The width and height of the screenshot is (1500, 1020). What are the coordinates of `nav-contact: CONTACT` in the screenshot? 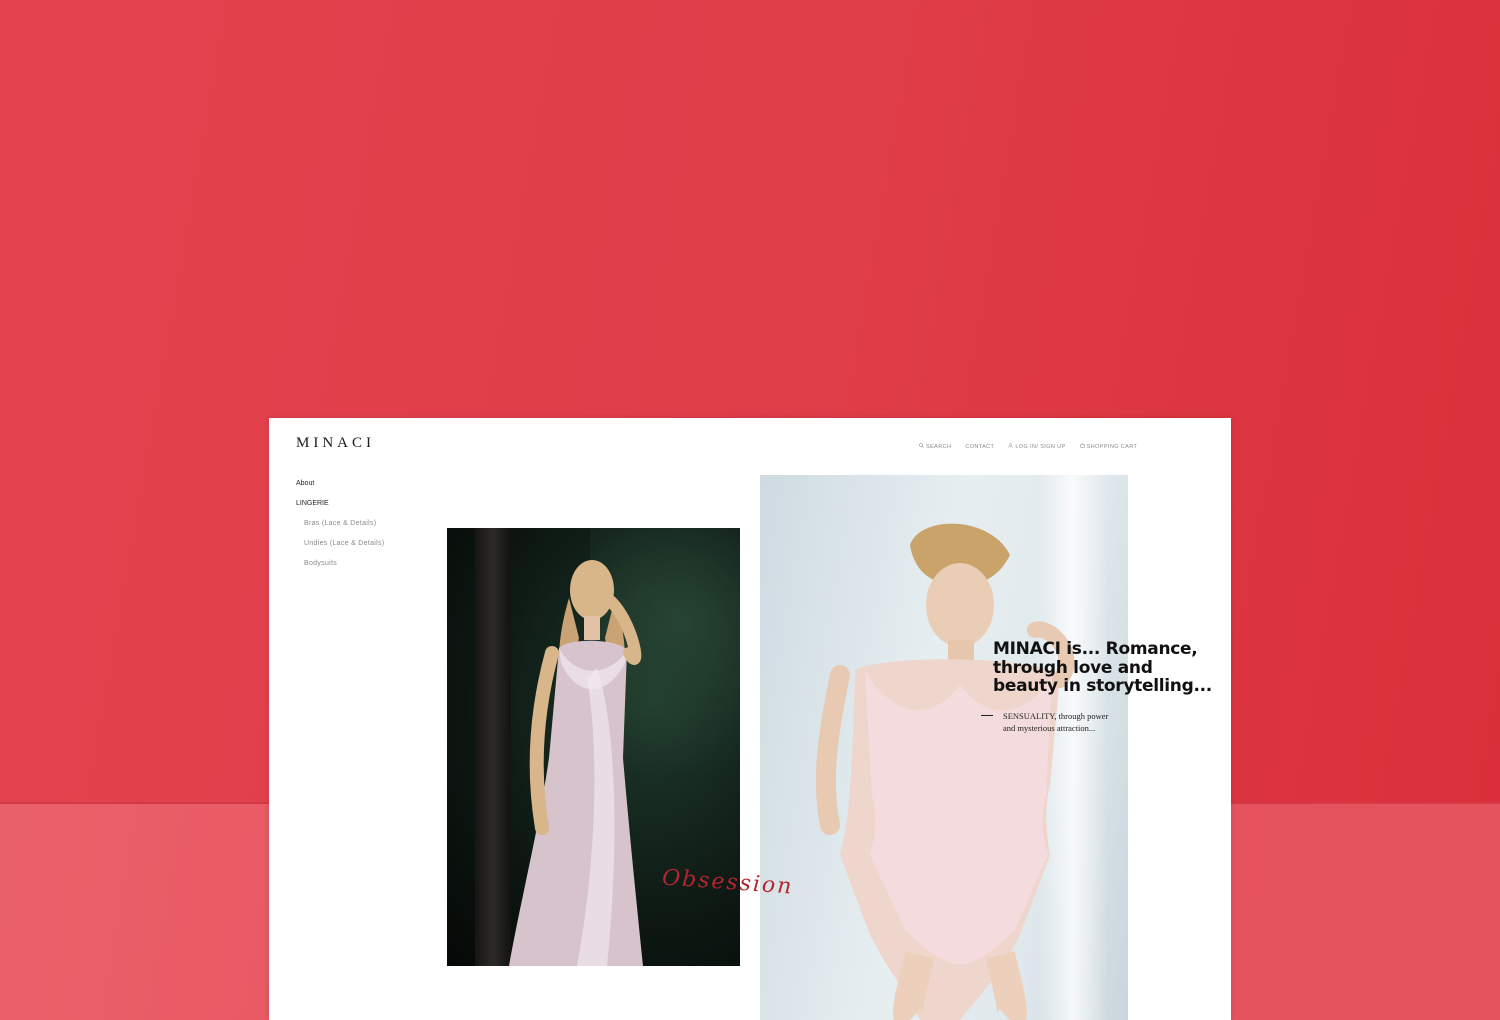 It's located at (979, 446).